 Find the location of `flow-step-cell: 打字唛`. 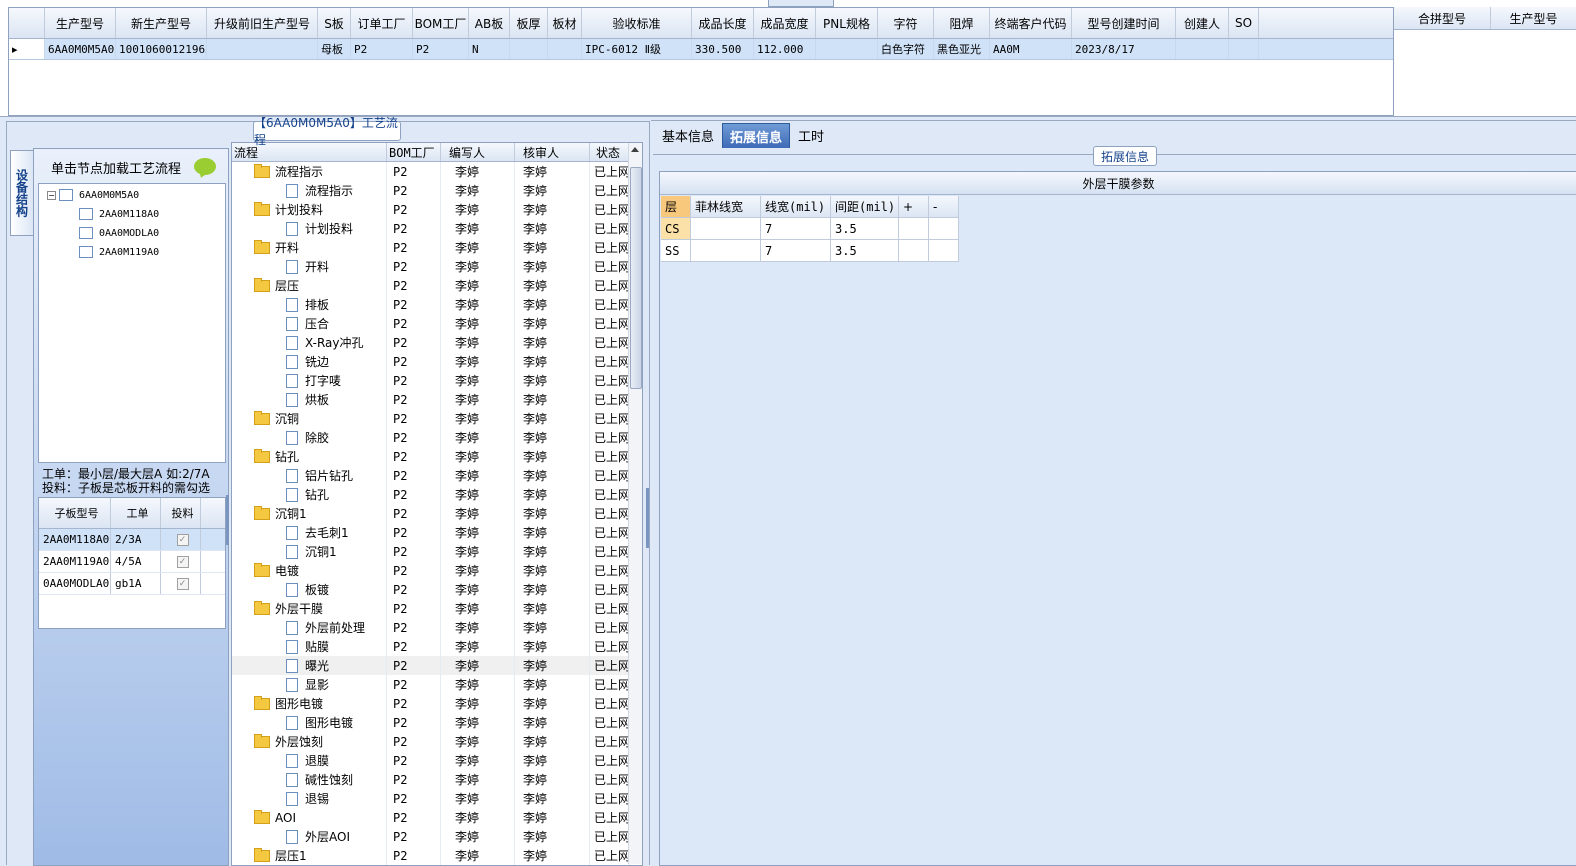

flow-step-cell: 打字唛 is located at coordinates (309, 380).